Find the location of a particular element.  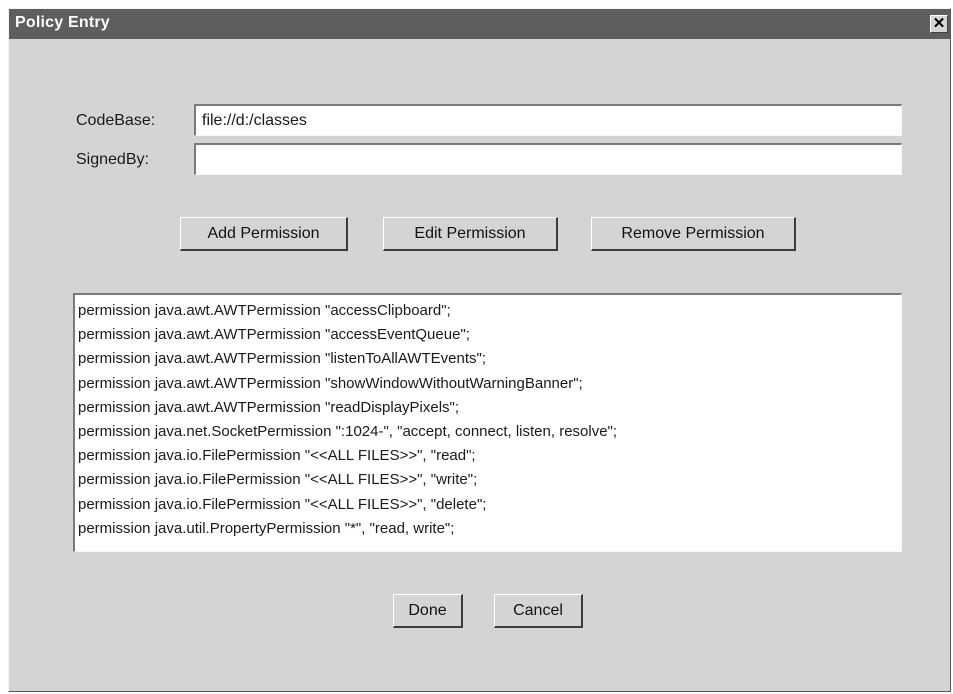

window-title: Policy Entry is located at coordinates (62, 22).